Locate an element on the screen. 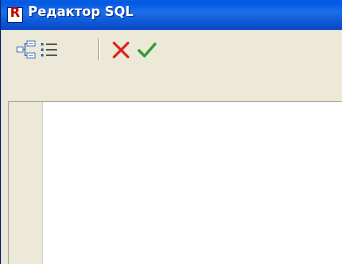 This screenshot has height=264, width=342. app-icon-letter: R is located at coordinates (14, 13).